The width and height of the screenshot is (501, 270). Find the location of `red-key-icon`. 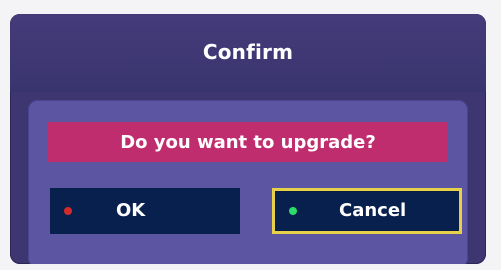

red-key-icon is located at coordinates (68, 211).